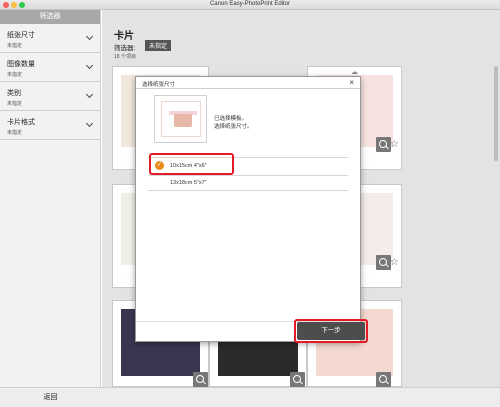 The width and height of the screenshot is (500, 407). I want to click on page-title: 卡片, so click(124, 36).